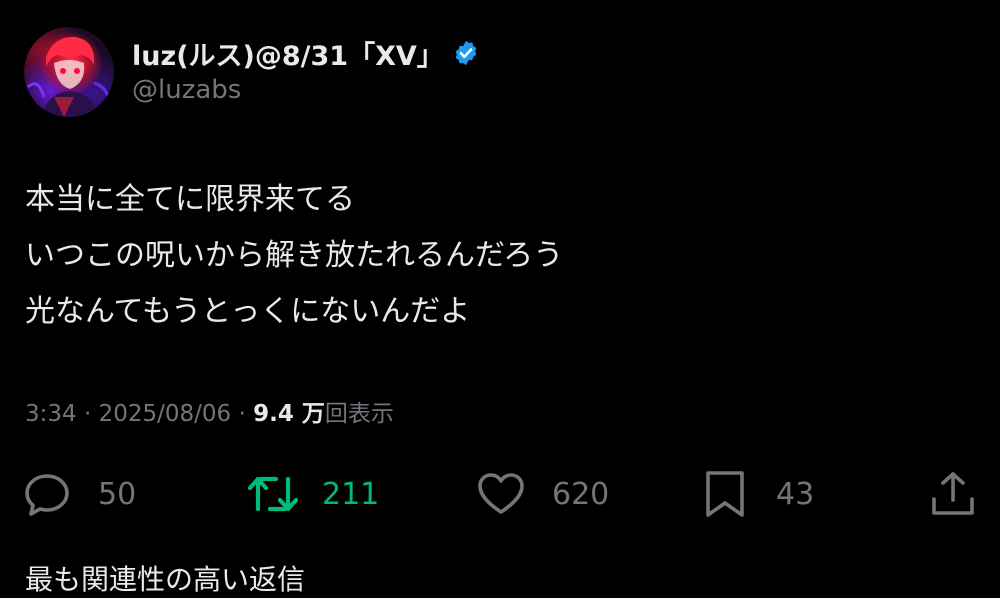  What do you see at coordinates (47, 494) in the screenshot?
I see `reply-bubble-icon` at bounding box center [47, 494].